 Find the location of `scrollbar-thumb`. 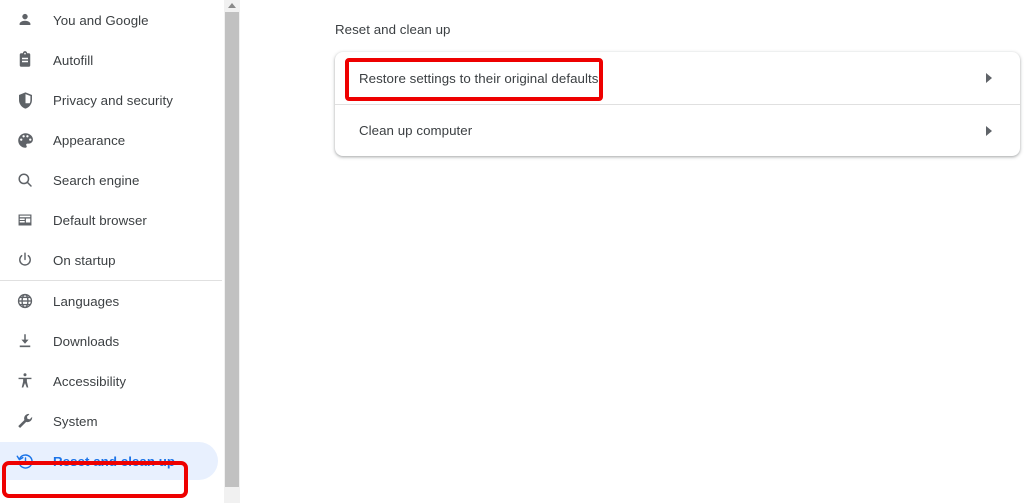

scrollbar-thumb is located at coordinates (232, 249).